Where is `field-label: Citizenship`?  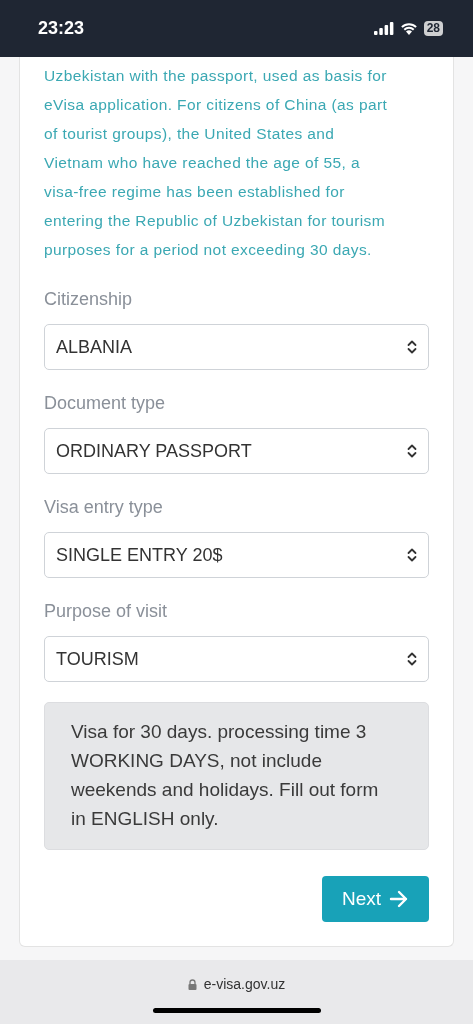 field-label: Citizenship is located at coordinates (89, 299).